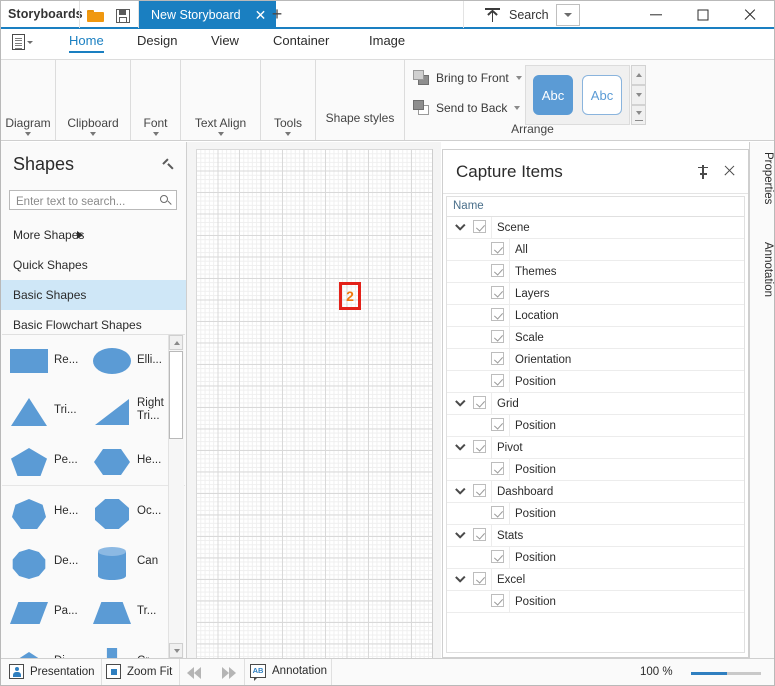 This screenshot has height=686, width=775. I want to click on double-chevron-left-icon, so click(198, 673).